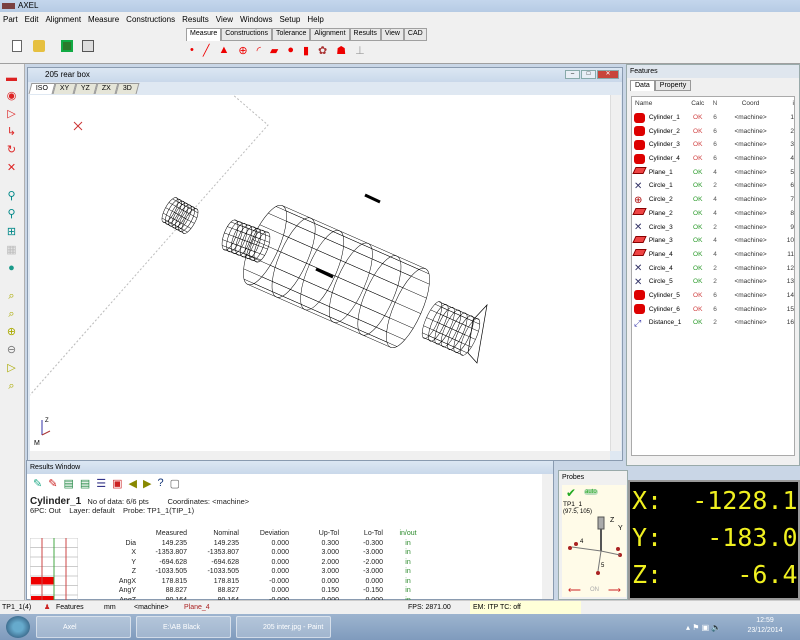 The width and height of the screenshot is (800, 640). I want to click on clock-time: 12:59, so click(765, 620).